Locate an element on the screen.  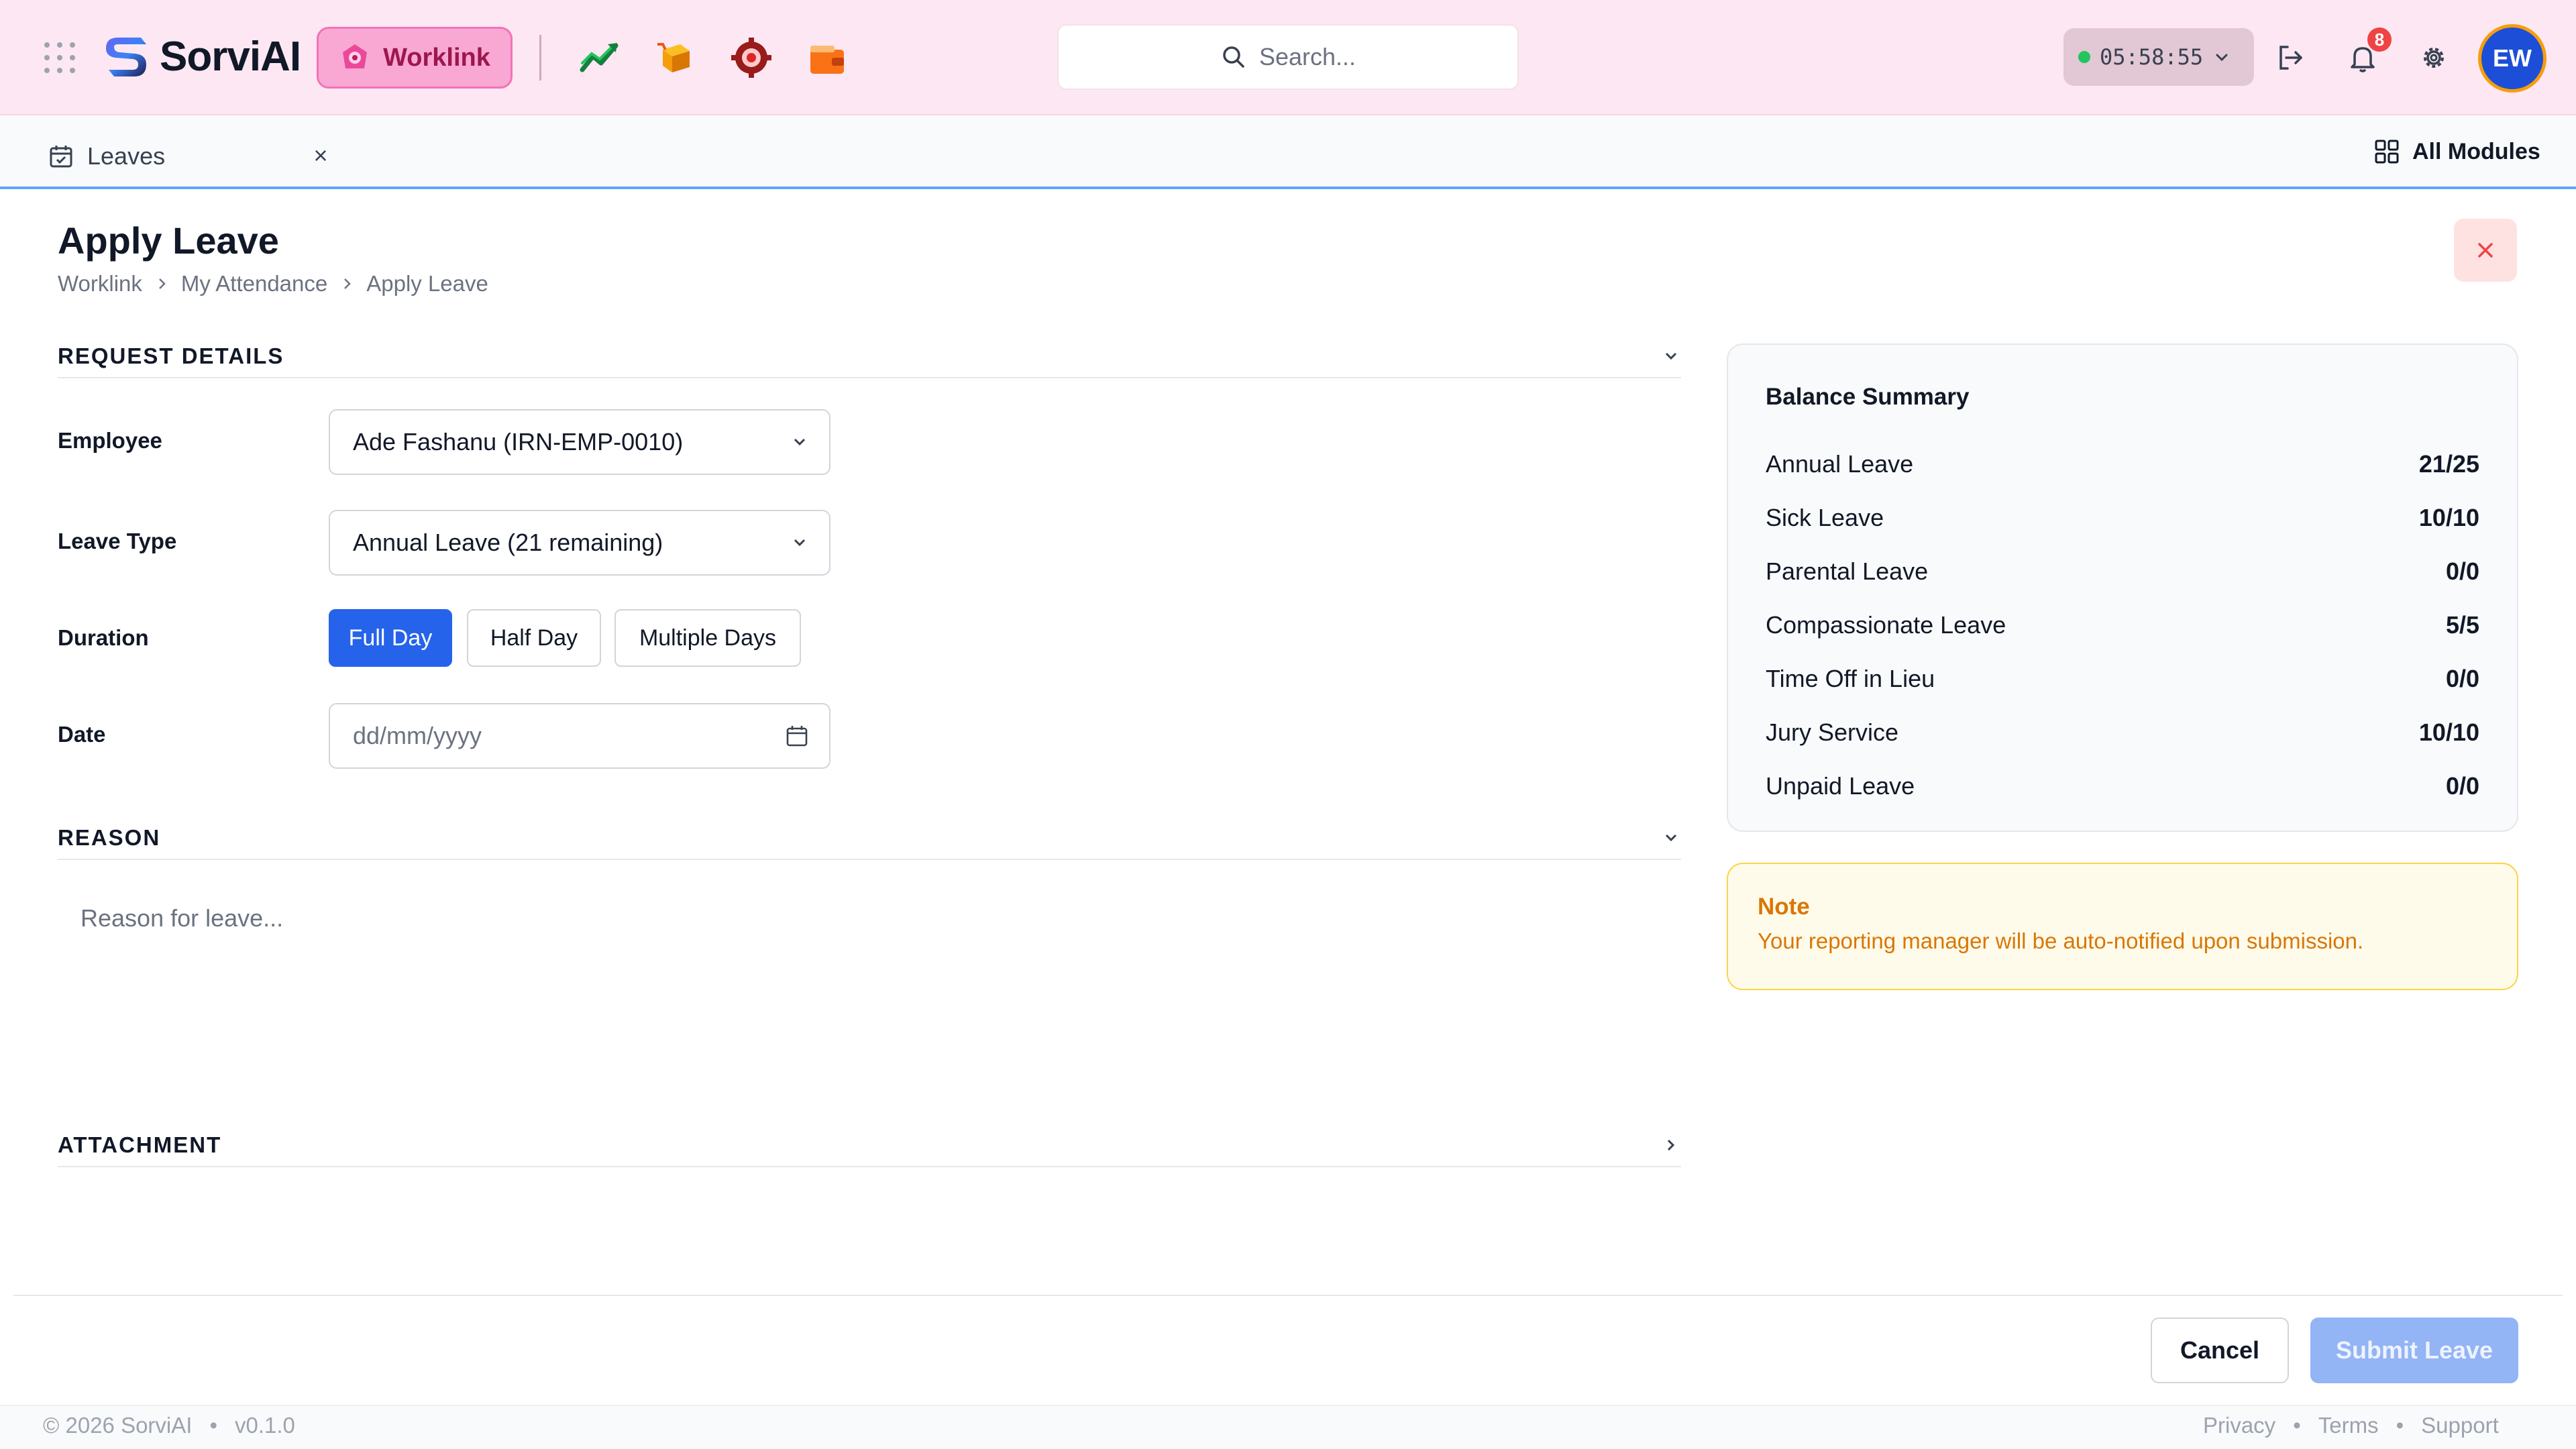
breadcrumb: Worklink My Attendance Apply Leave is located at coordinates (273, 284).